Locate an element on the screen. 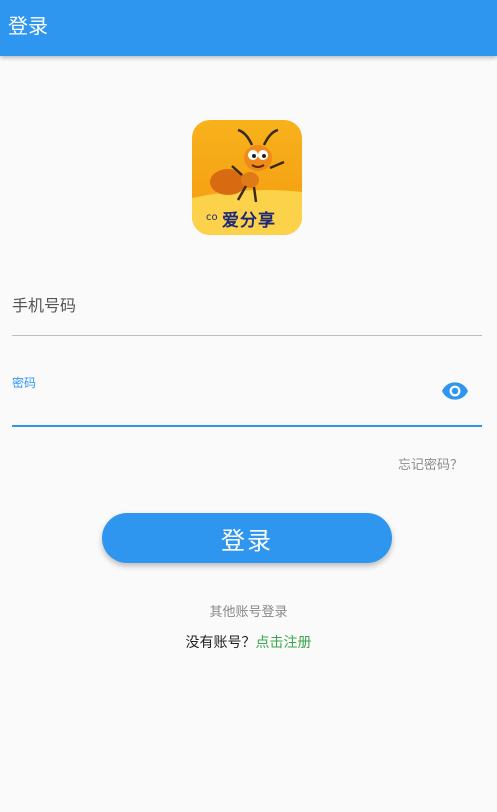 This screenshot has height=812, width=497. password-field: 密码 is located at coordinates (247, 398).